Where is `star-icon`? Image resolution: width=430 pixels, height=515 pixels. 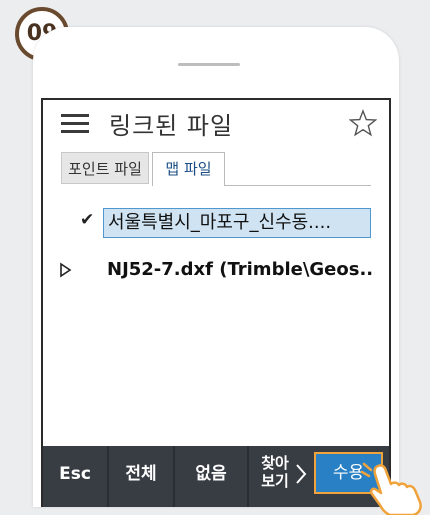
star-icon is located at coordinates (363, 123).